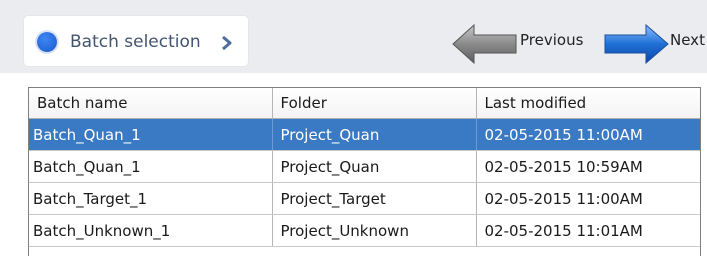 This screenshot has width=707, height=256. Describe the element at coordinates (636, 44) in the screenshot. I see `arrow-right-icon` at that location.